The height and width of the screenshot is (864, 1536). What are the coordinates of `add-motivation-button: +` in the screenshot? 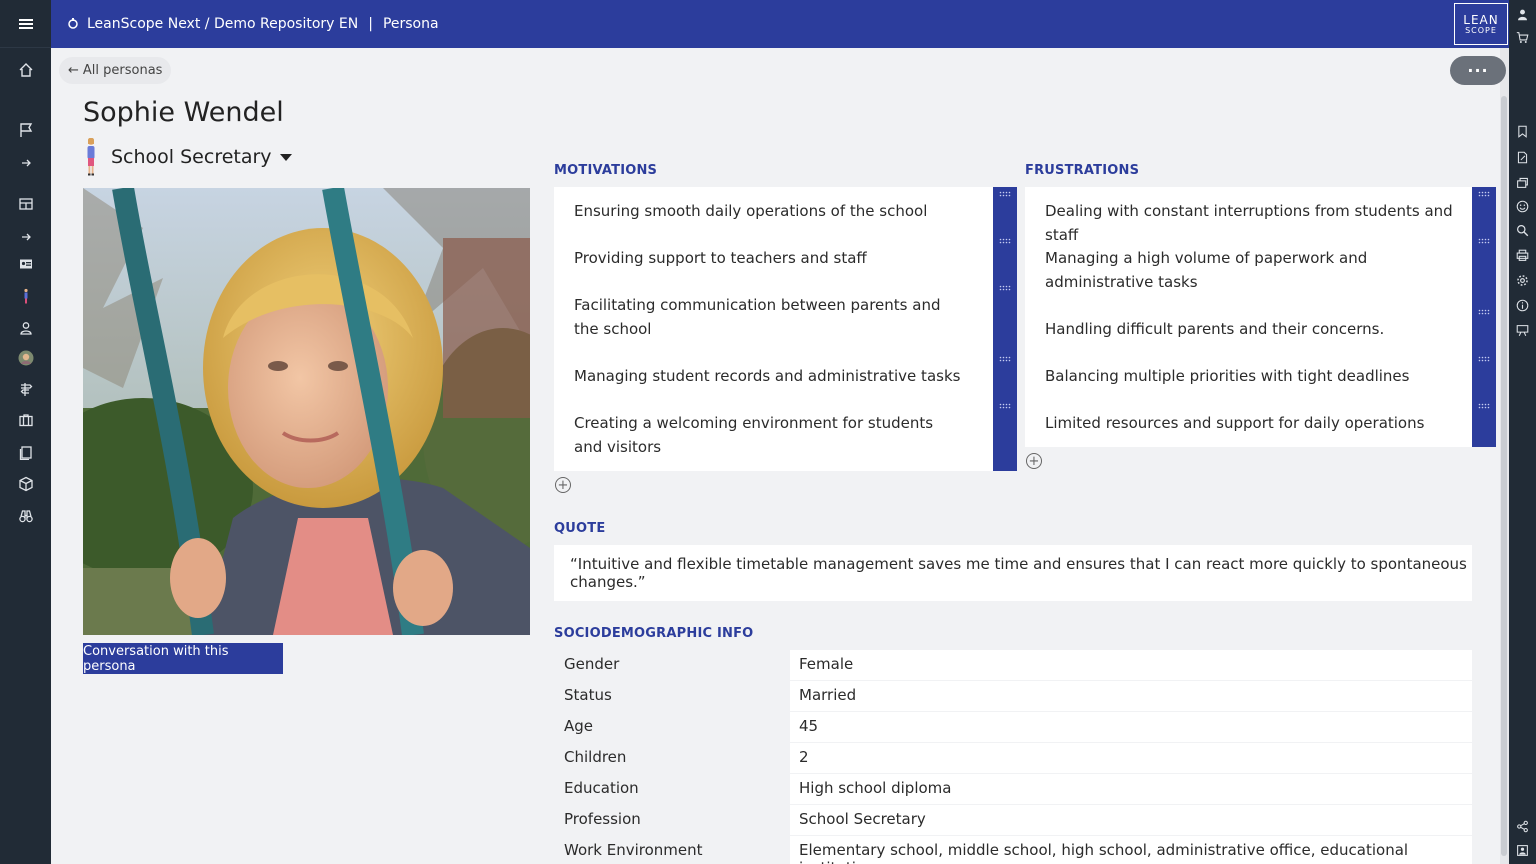 It's located at (563, 485).